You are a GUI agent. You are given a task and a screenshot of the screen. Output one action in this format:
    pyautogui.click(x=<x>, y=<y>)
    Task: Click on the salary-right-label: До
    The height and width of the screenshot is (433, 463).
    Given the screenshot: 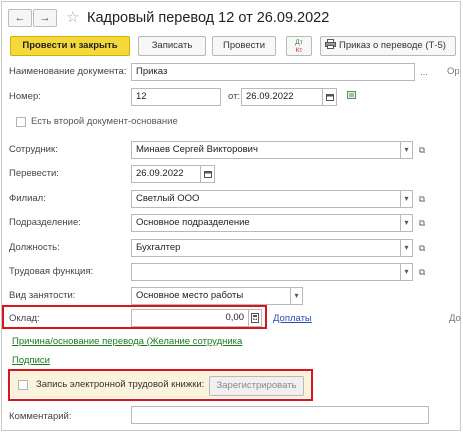 What is the action you would take?
    pyautogui.click(x=455, y=318)
    